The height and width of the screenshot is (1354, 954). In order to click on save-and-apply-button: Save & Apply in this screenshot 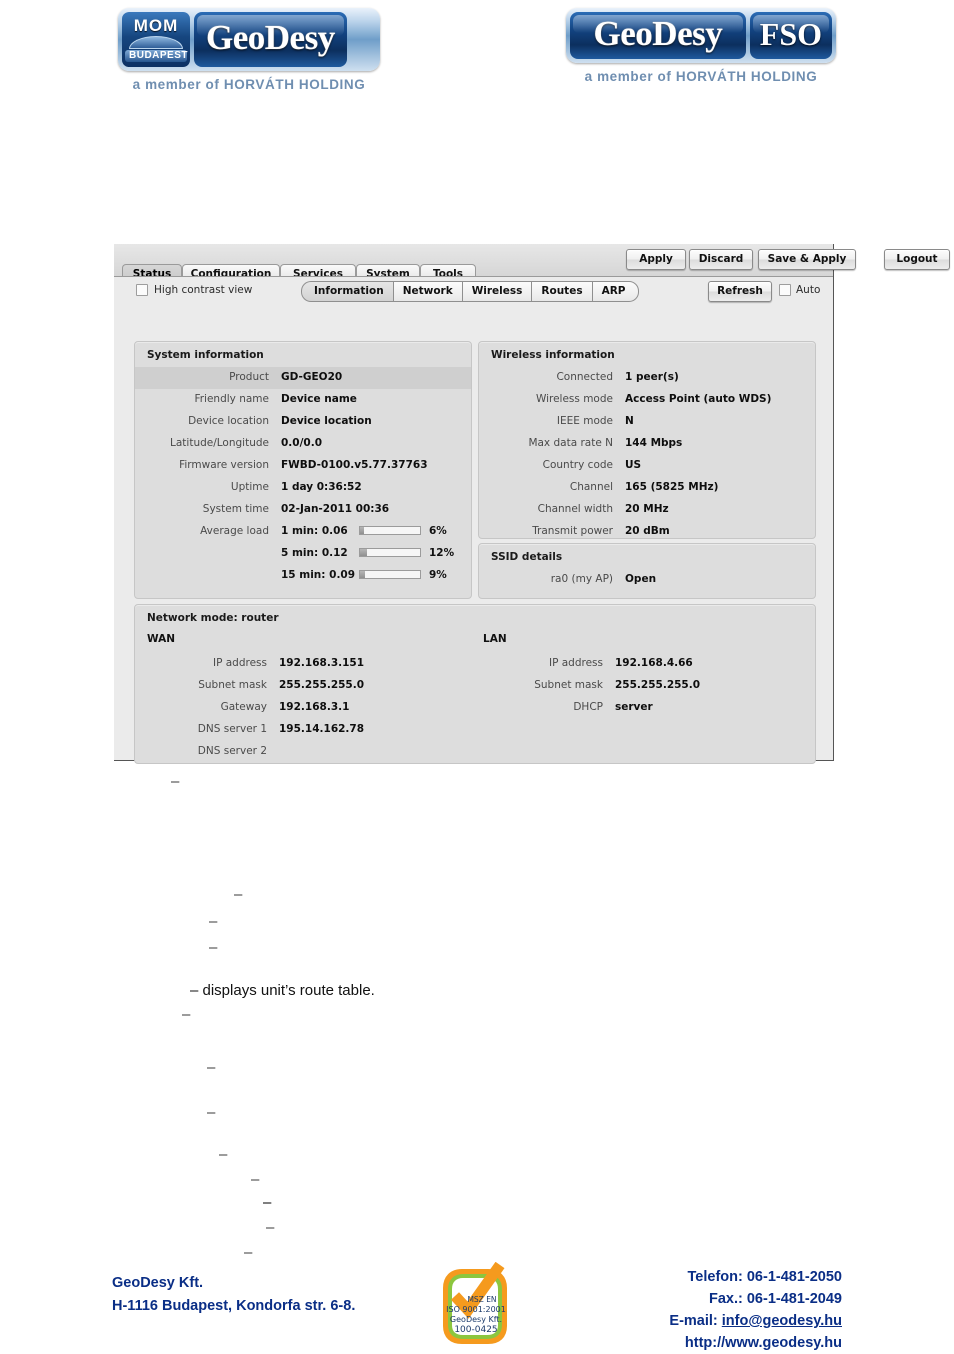, I will do `click(807, 259)`.